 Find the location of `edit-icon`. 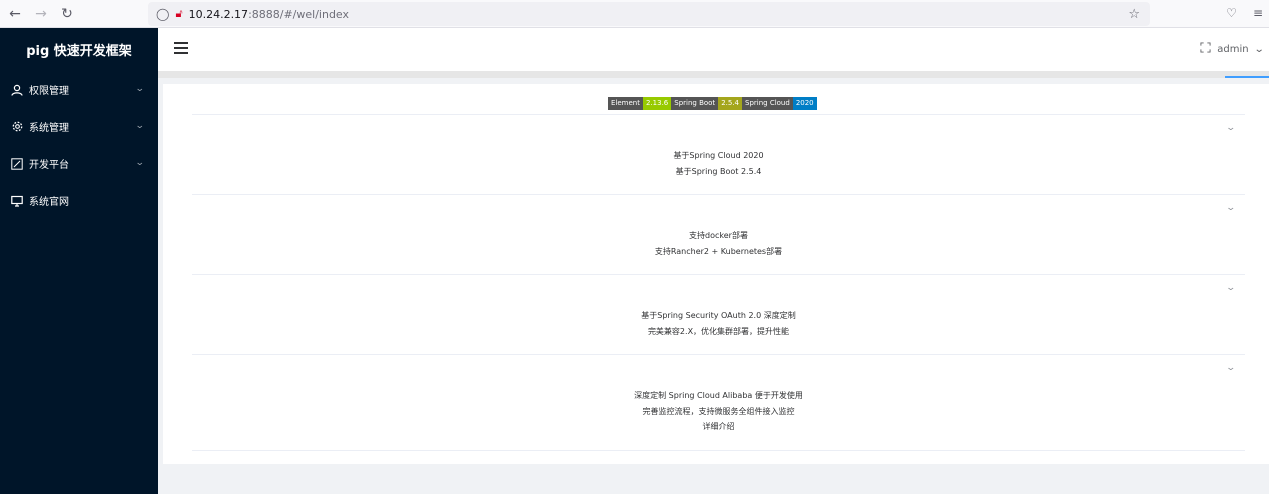

edit-icon is located at coordinates (17, 164).